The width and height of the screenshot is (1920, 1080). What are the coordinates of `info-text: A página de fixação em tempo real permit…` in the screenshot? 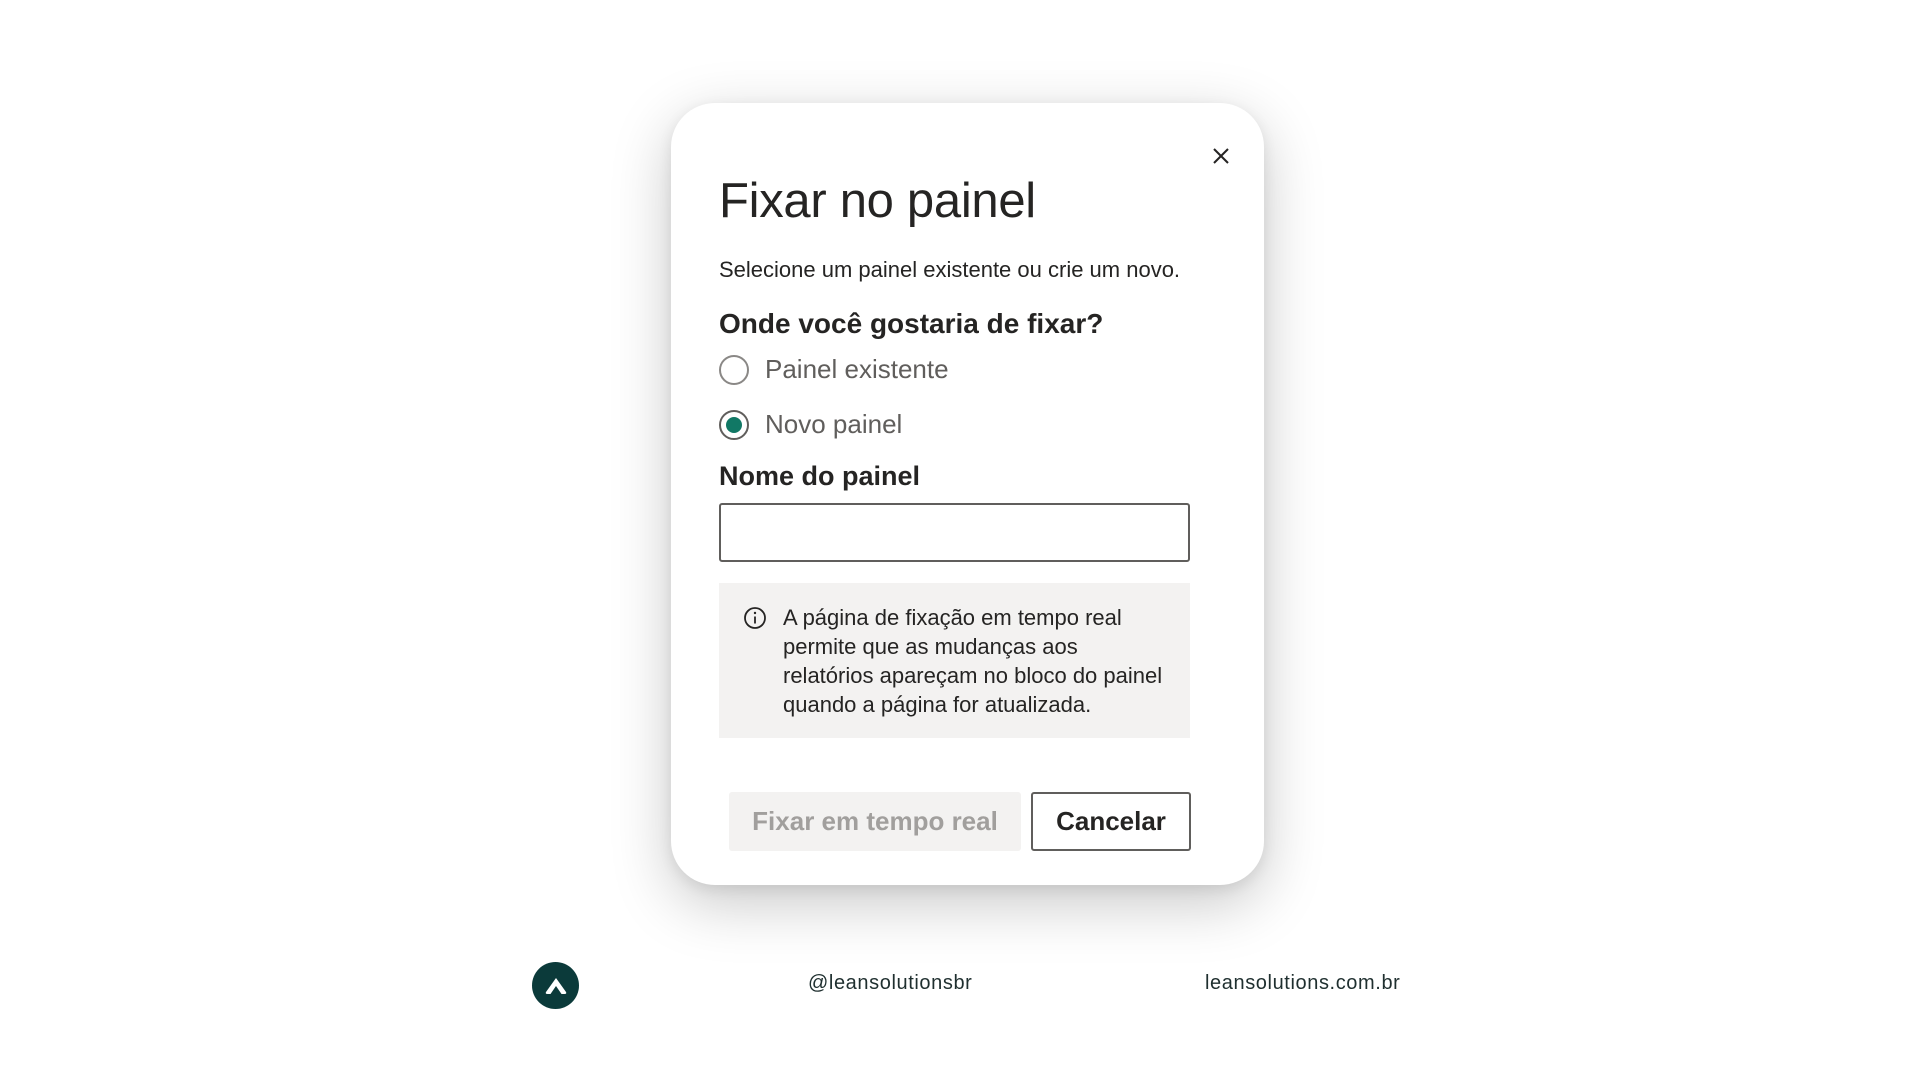 It's located at (973, 661).